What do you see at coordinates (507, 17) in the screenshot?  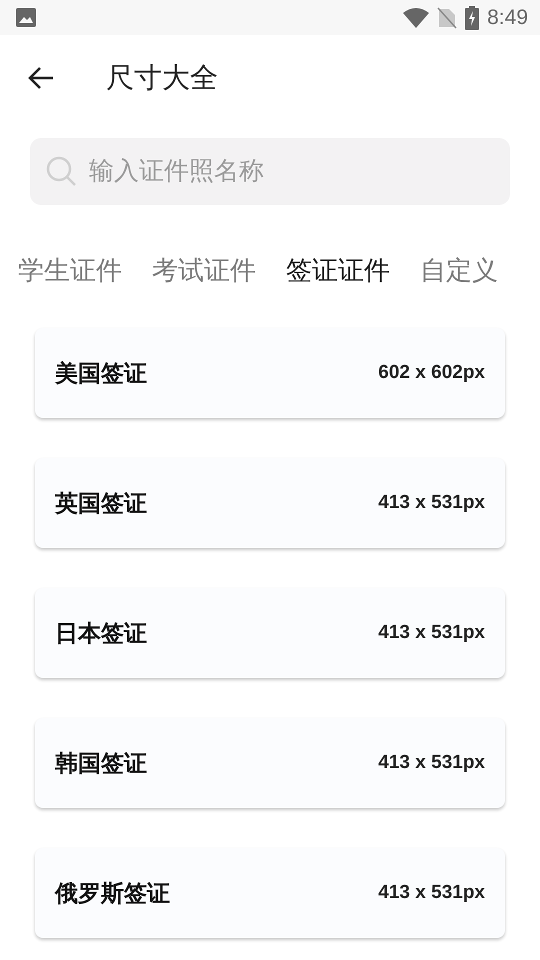 I see `status-time: 8:49` at bounding box center [507, 17].